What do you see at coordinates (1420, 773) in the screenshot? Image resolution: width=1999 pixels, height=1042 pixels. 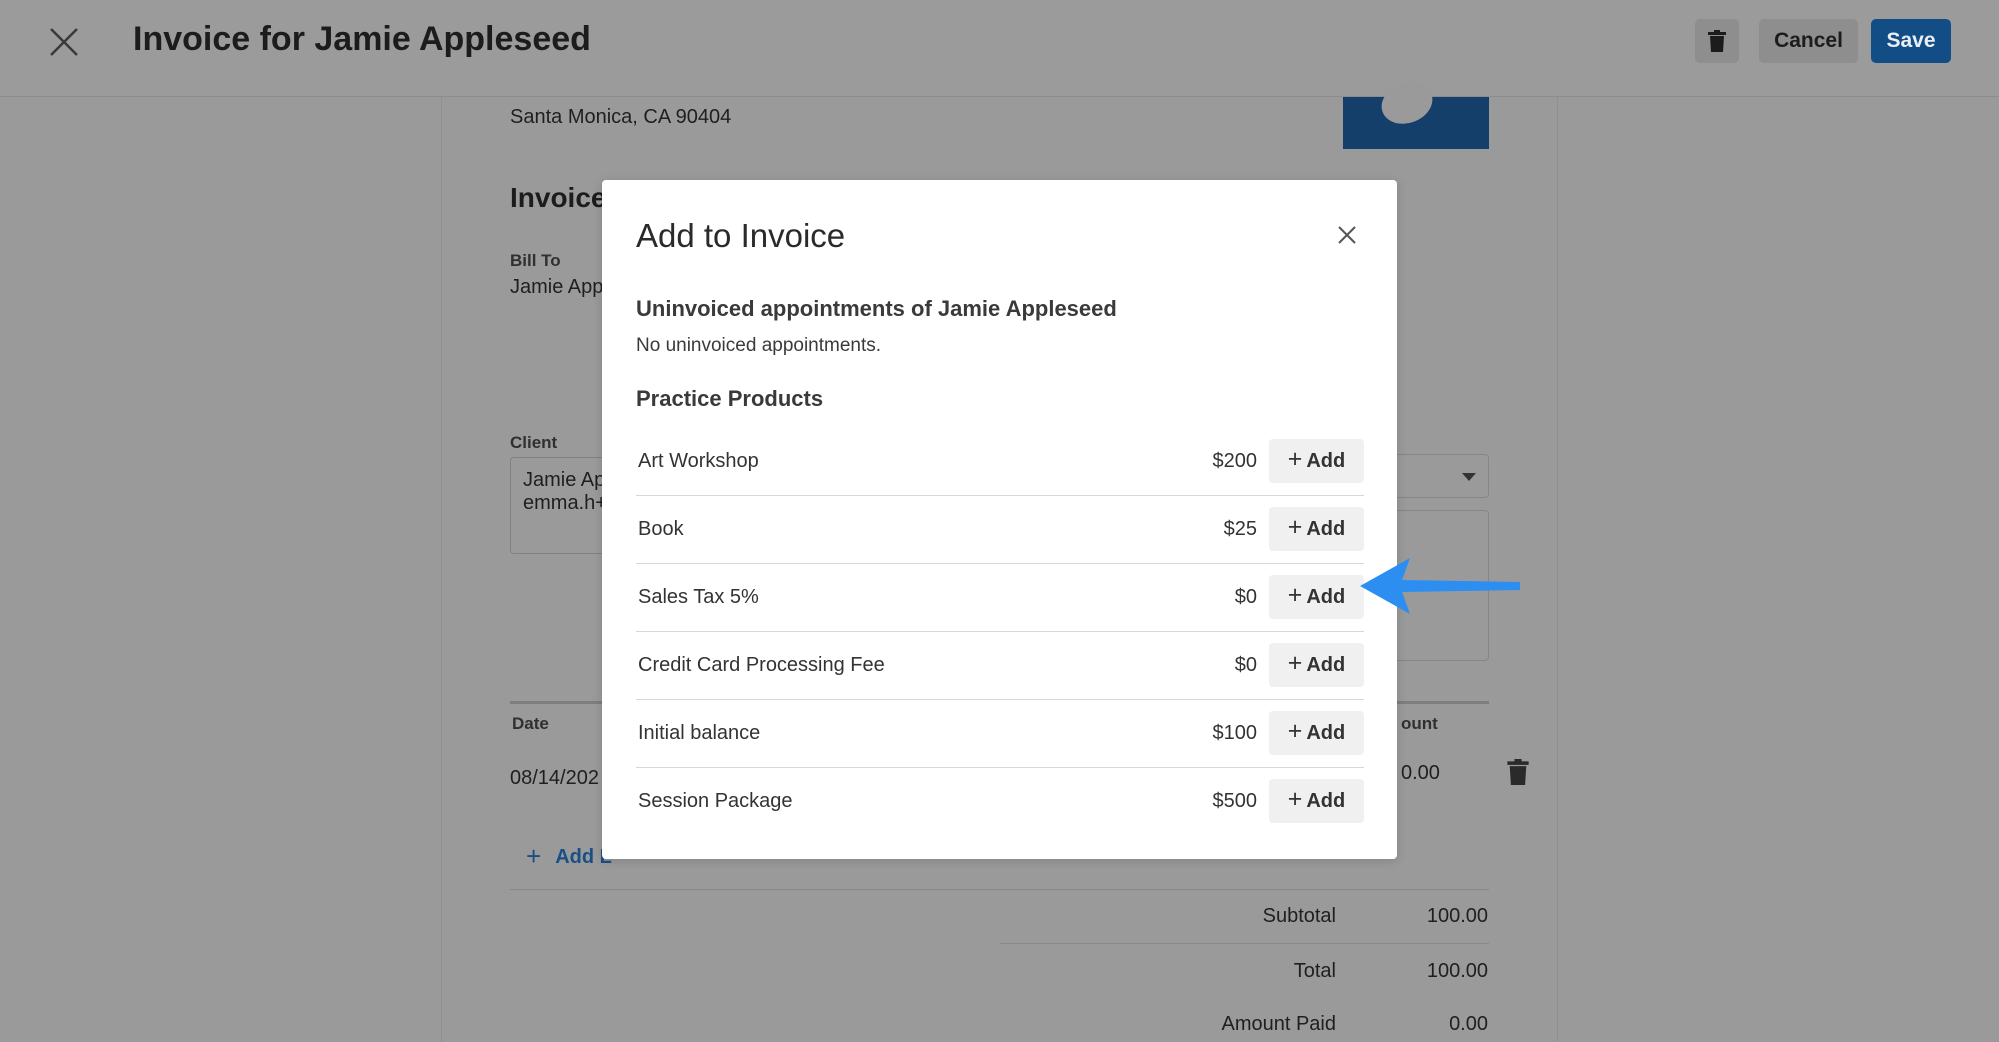 I see `row-amount: 0.00` at bounding box center [1420, 773].